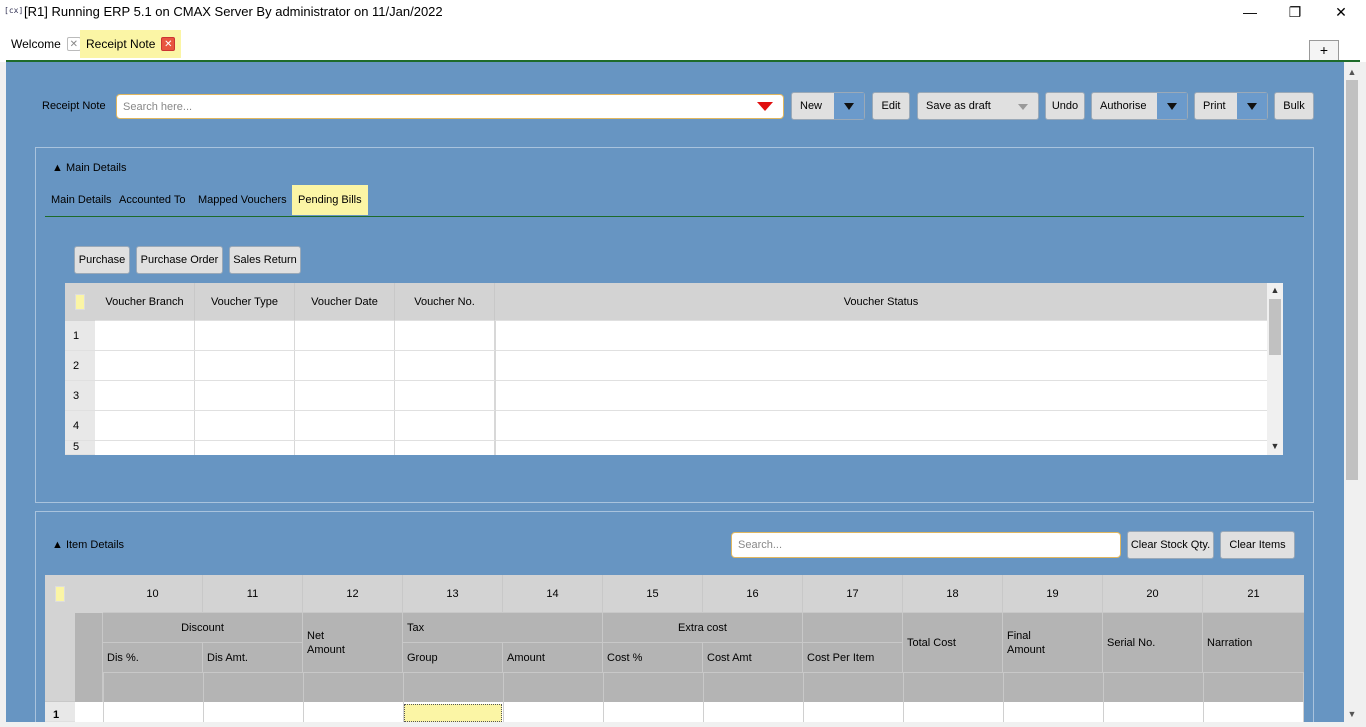 The width and height of the screenshot is (1366, 727). I want to click on col-number: 12, so click(353, 594).